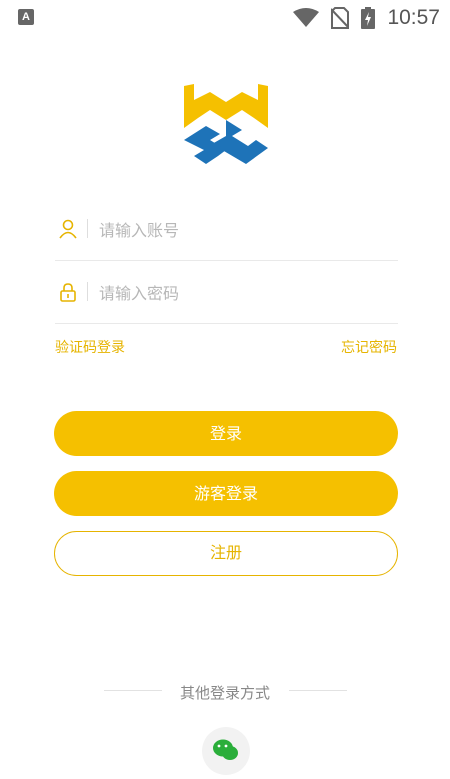 This screenshot has width=450, height=779. What do you see at coordinates (413, 17) in the screenshot?
I see `status-time: 10:57` at bounding box center [413, 17].